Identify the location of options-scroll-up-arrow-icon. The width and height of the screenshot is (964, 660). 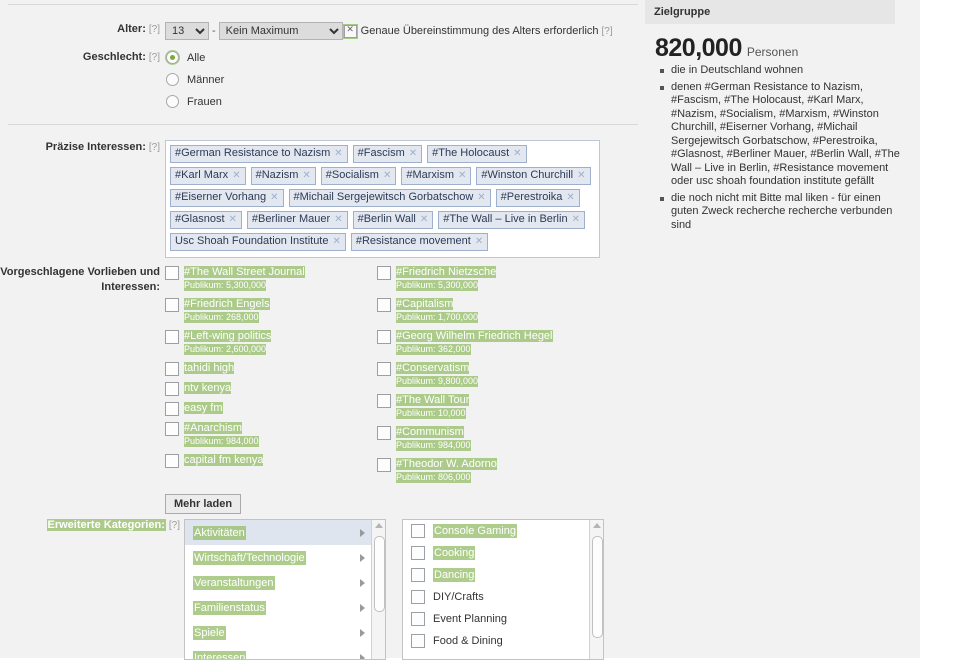
(597, 525).